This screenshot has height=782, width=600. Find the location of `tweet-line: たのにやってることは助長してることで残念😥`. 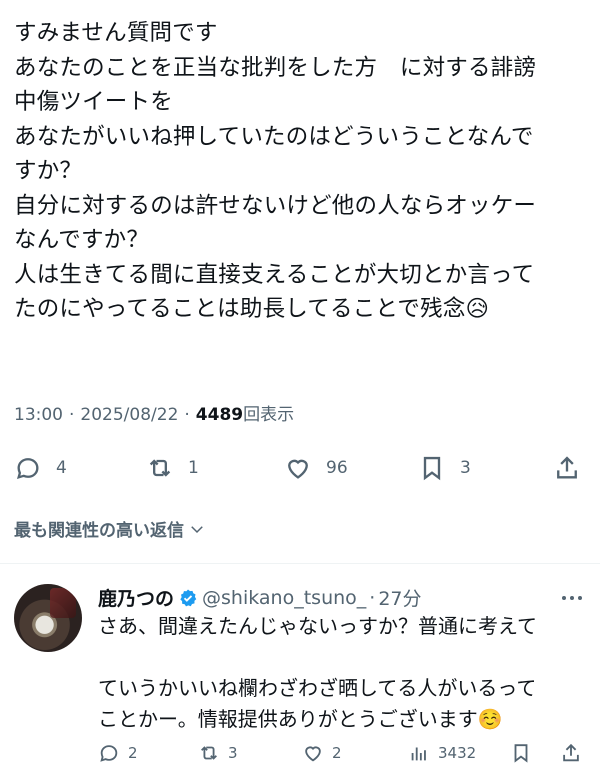

tweet-line: たのにやってることは助長してることで残念😥 is located at coordinates (252, 309).